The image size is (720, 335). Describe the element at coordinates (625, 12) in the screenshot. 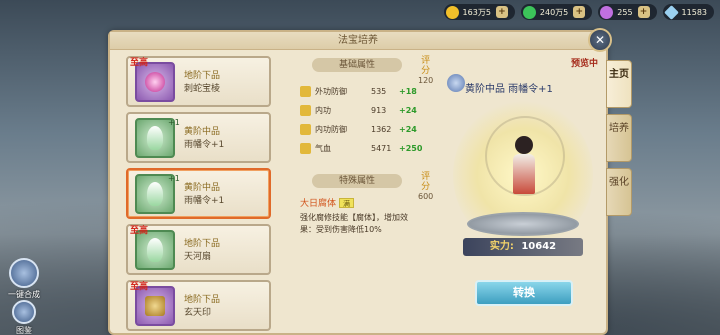

I see `currency-orb-value: 255` at that location.